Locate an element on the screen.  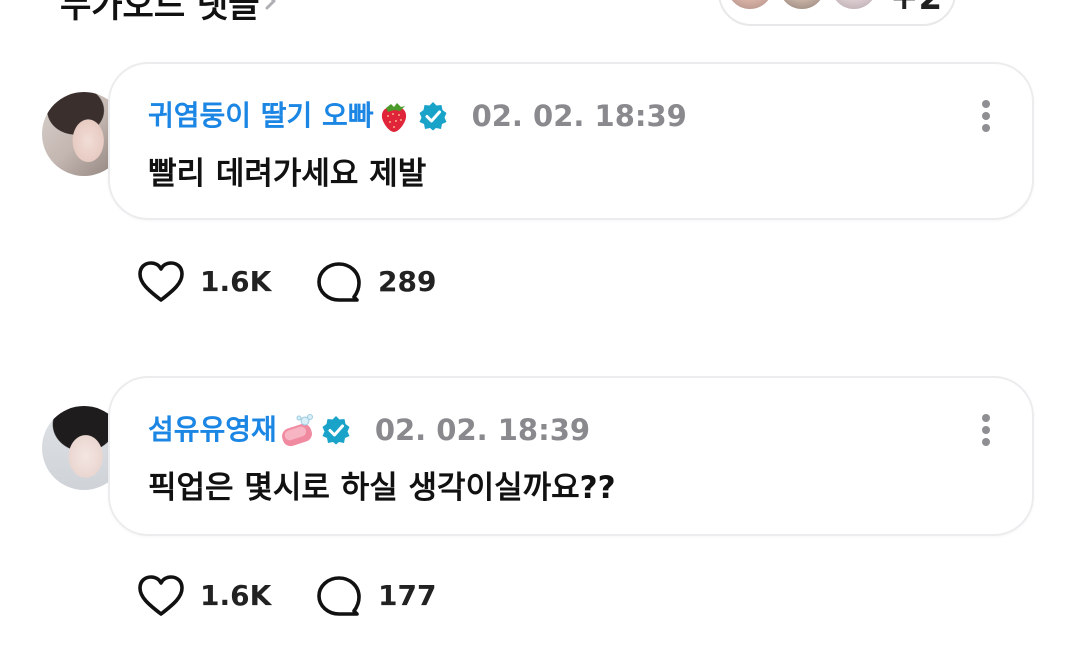
comment-text: 빨리 데려가세요 제발 is located at coordinates (287, 174).